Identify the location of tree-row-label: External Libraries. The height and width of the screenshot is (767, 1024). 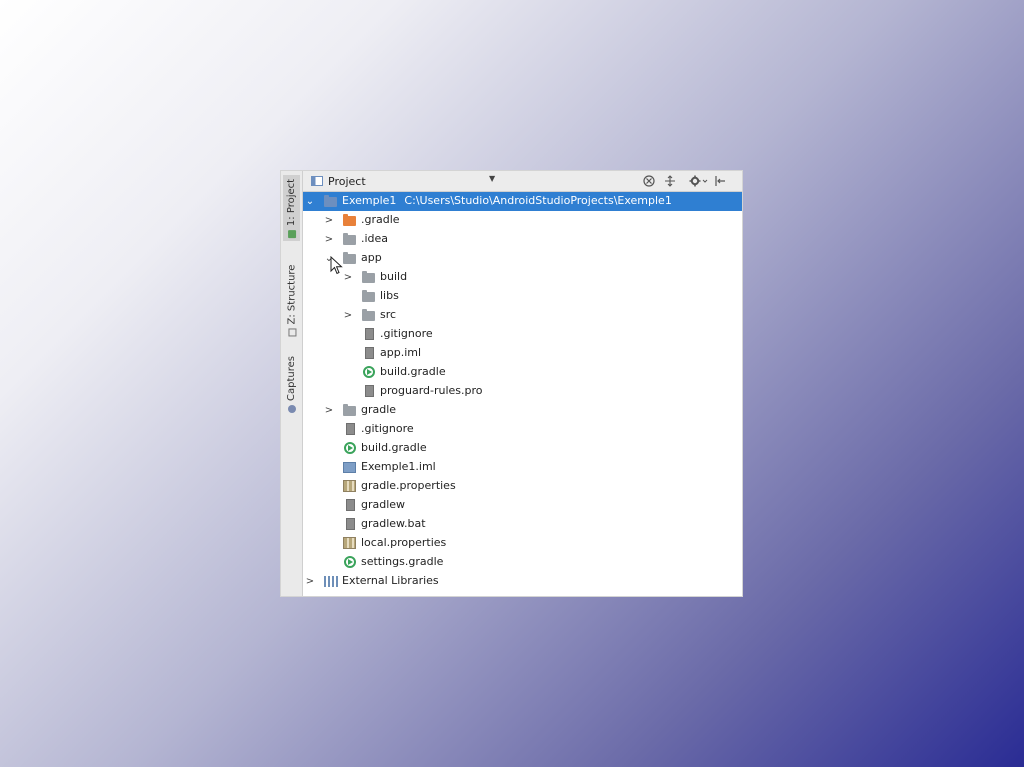
(390, 580).